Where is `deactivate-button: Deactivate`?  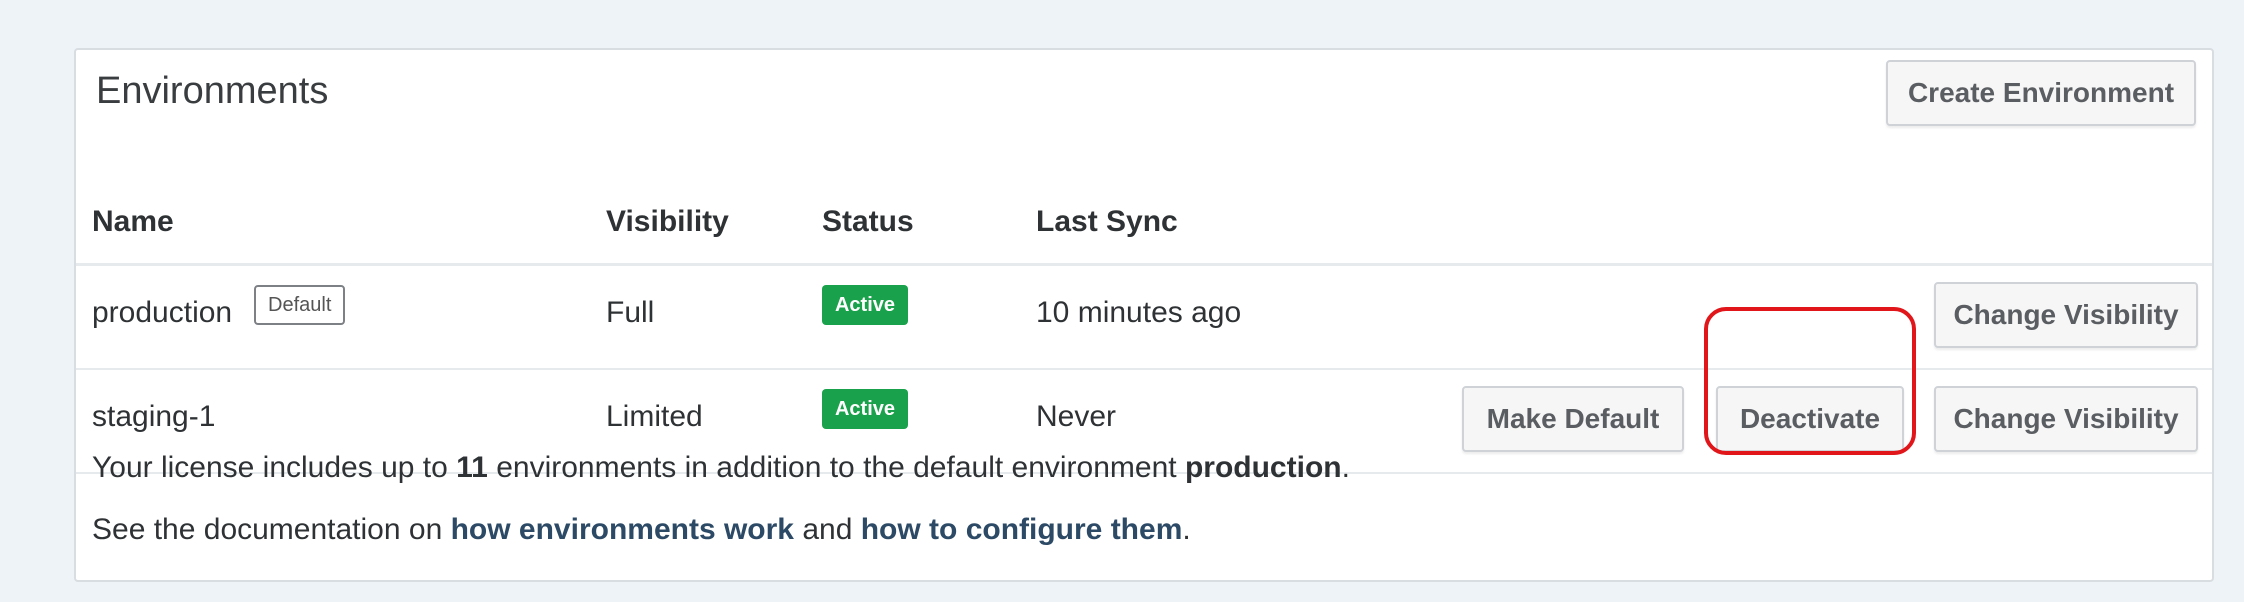 deactivate-button: Deactivate is located at coordinates (1810, 419).